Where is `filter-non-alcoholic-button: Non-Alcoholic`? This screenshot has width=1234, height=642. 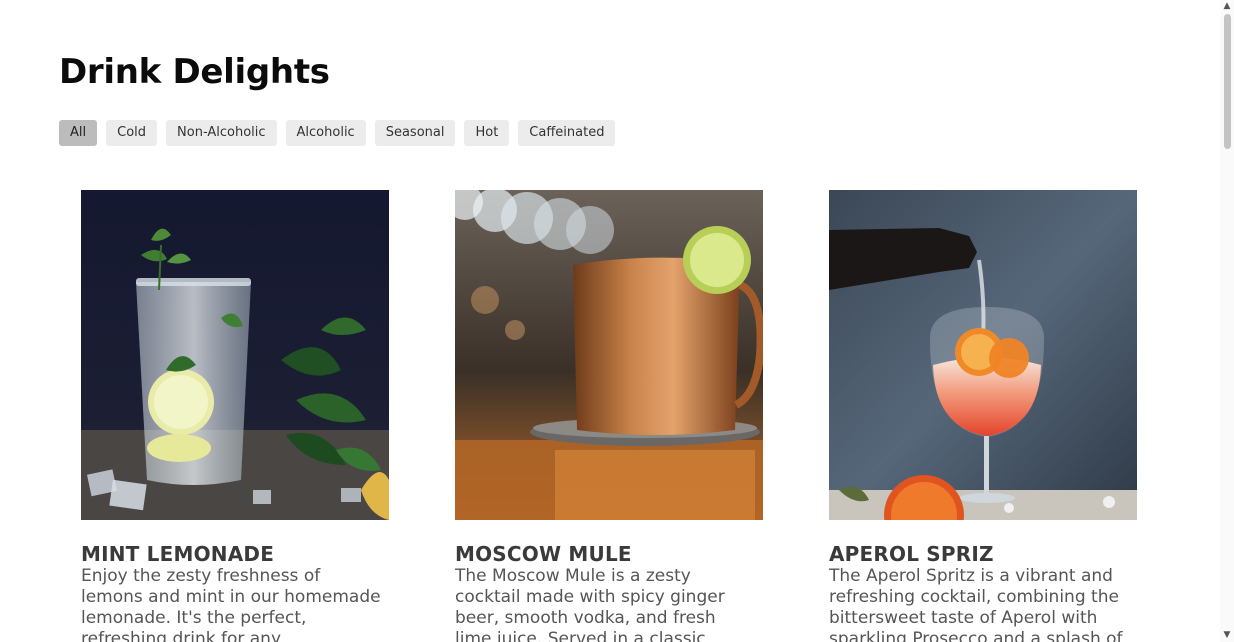
filter-non-alcoholic-button: Non-Alcoholic is located at coordinates (221, 133).